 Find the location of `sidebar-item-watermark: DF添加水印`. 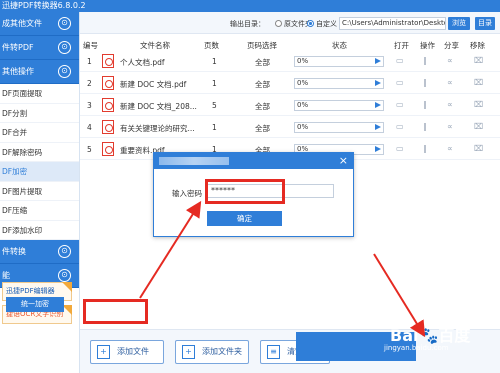

sidebar-item-watermark: DF添加水印 is located at coordinates (39, 230).